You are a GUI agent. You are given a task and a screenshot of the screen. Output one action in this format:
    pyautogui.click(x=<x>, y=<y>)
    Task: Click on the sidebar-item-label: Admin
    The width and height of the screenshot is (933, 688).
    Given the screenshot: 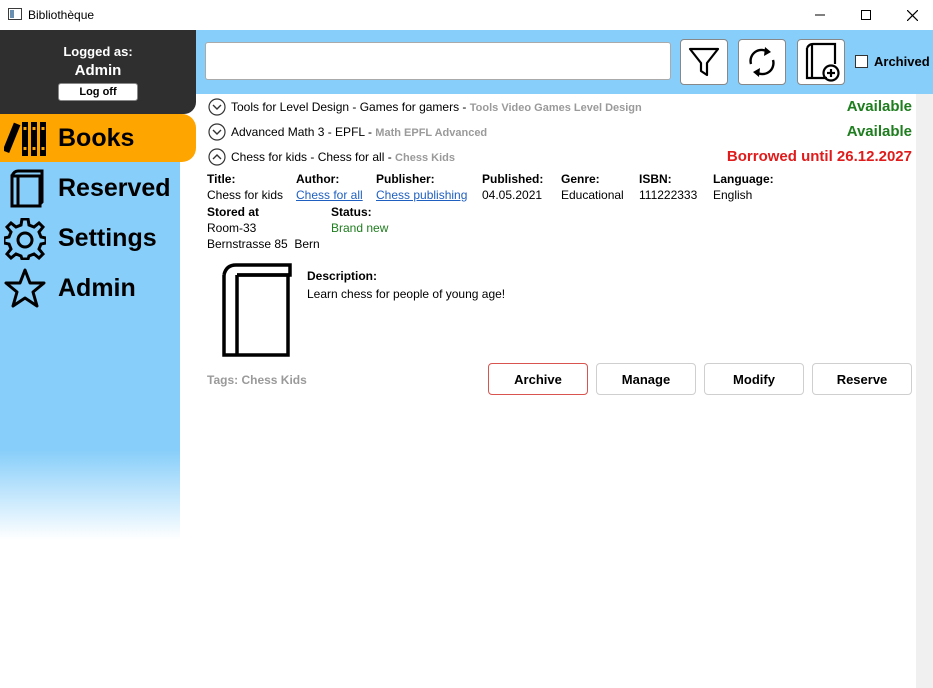 What is the action you would take?
    pyautogui.click(x=97, y=288)
    